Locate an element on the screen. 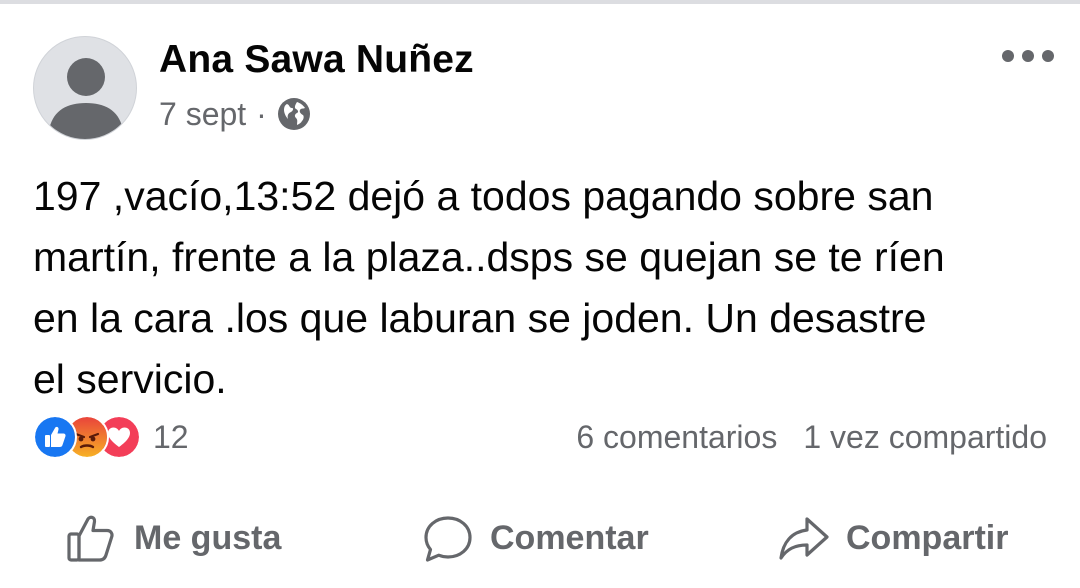  like-button: Me gusta is located at coordinates (172, 538).